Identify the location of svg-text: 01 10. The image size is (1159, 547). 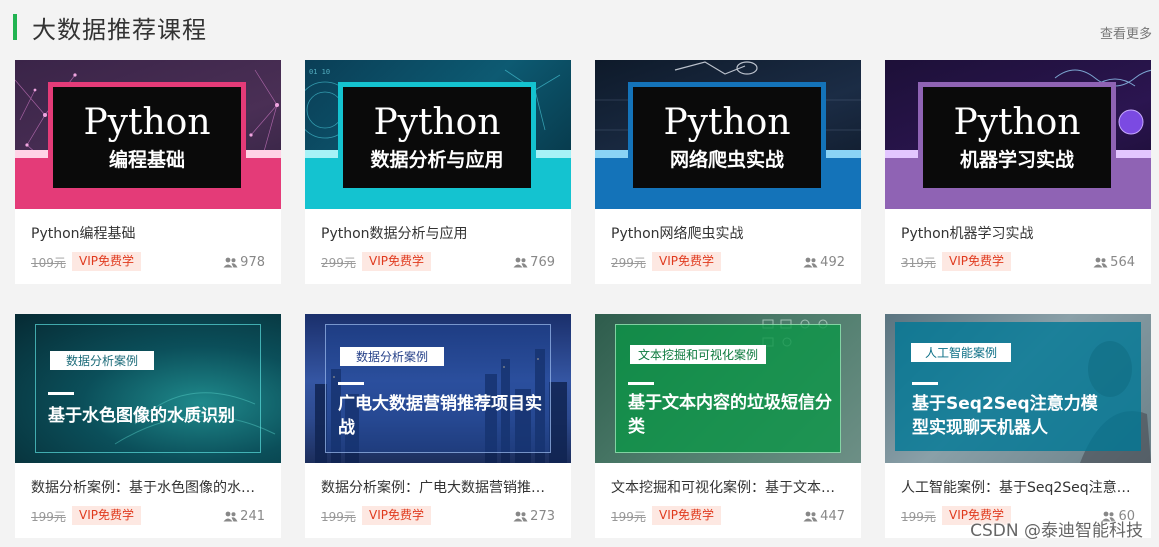
(319, 72).